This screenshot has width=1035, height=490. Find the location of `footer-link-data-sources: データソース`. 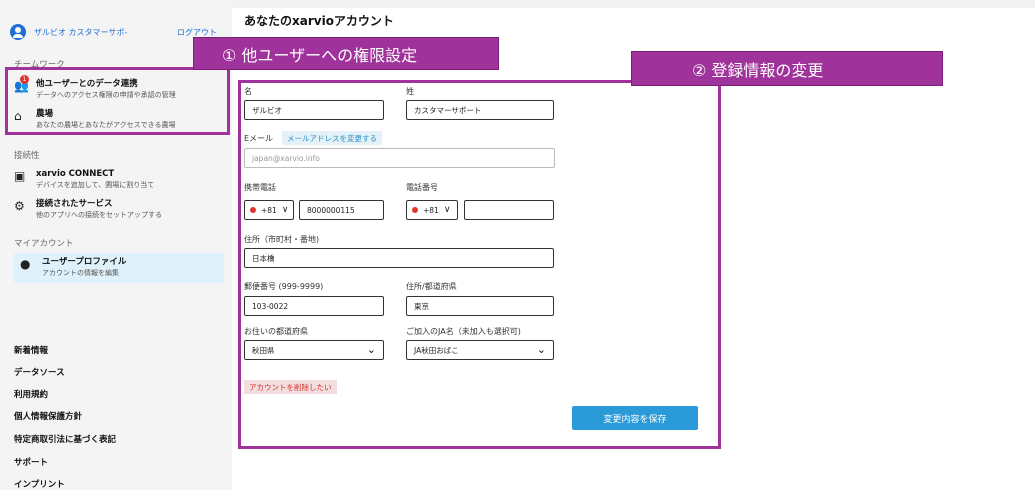

footer-link-data-sources: データソース is located at coordinates (39, 372).